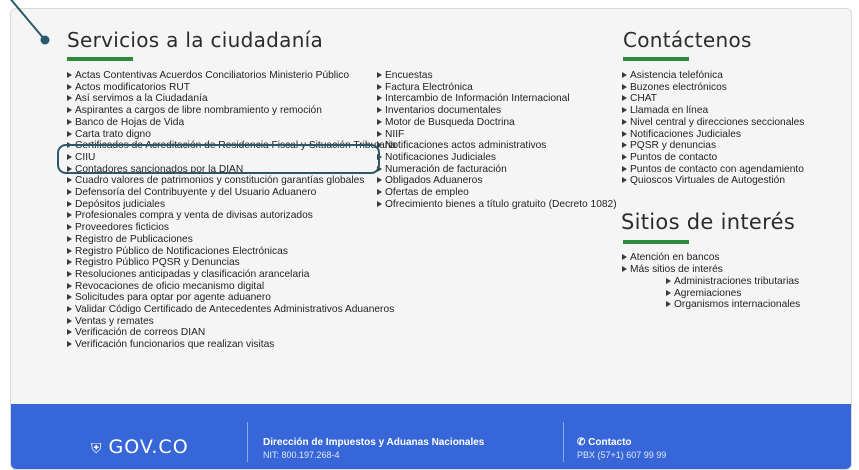 This screenshot has height=470, width=859. Describe the element at coordinates (231, 205) in the screenshot. I see `list-item: Depósitos judiciales` at that location.